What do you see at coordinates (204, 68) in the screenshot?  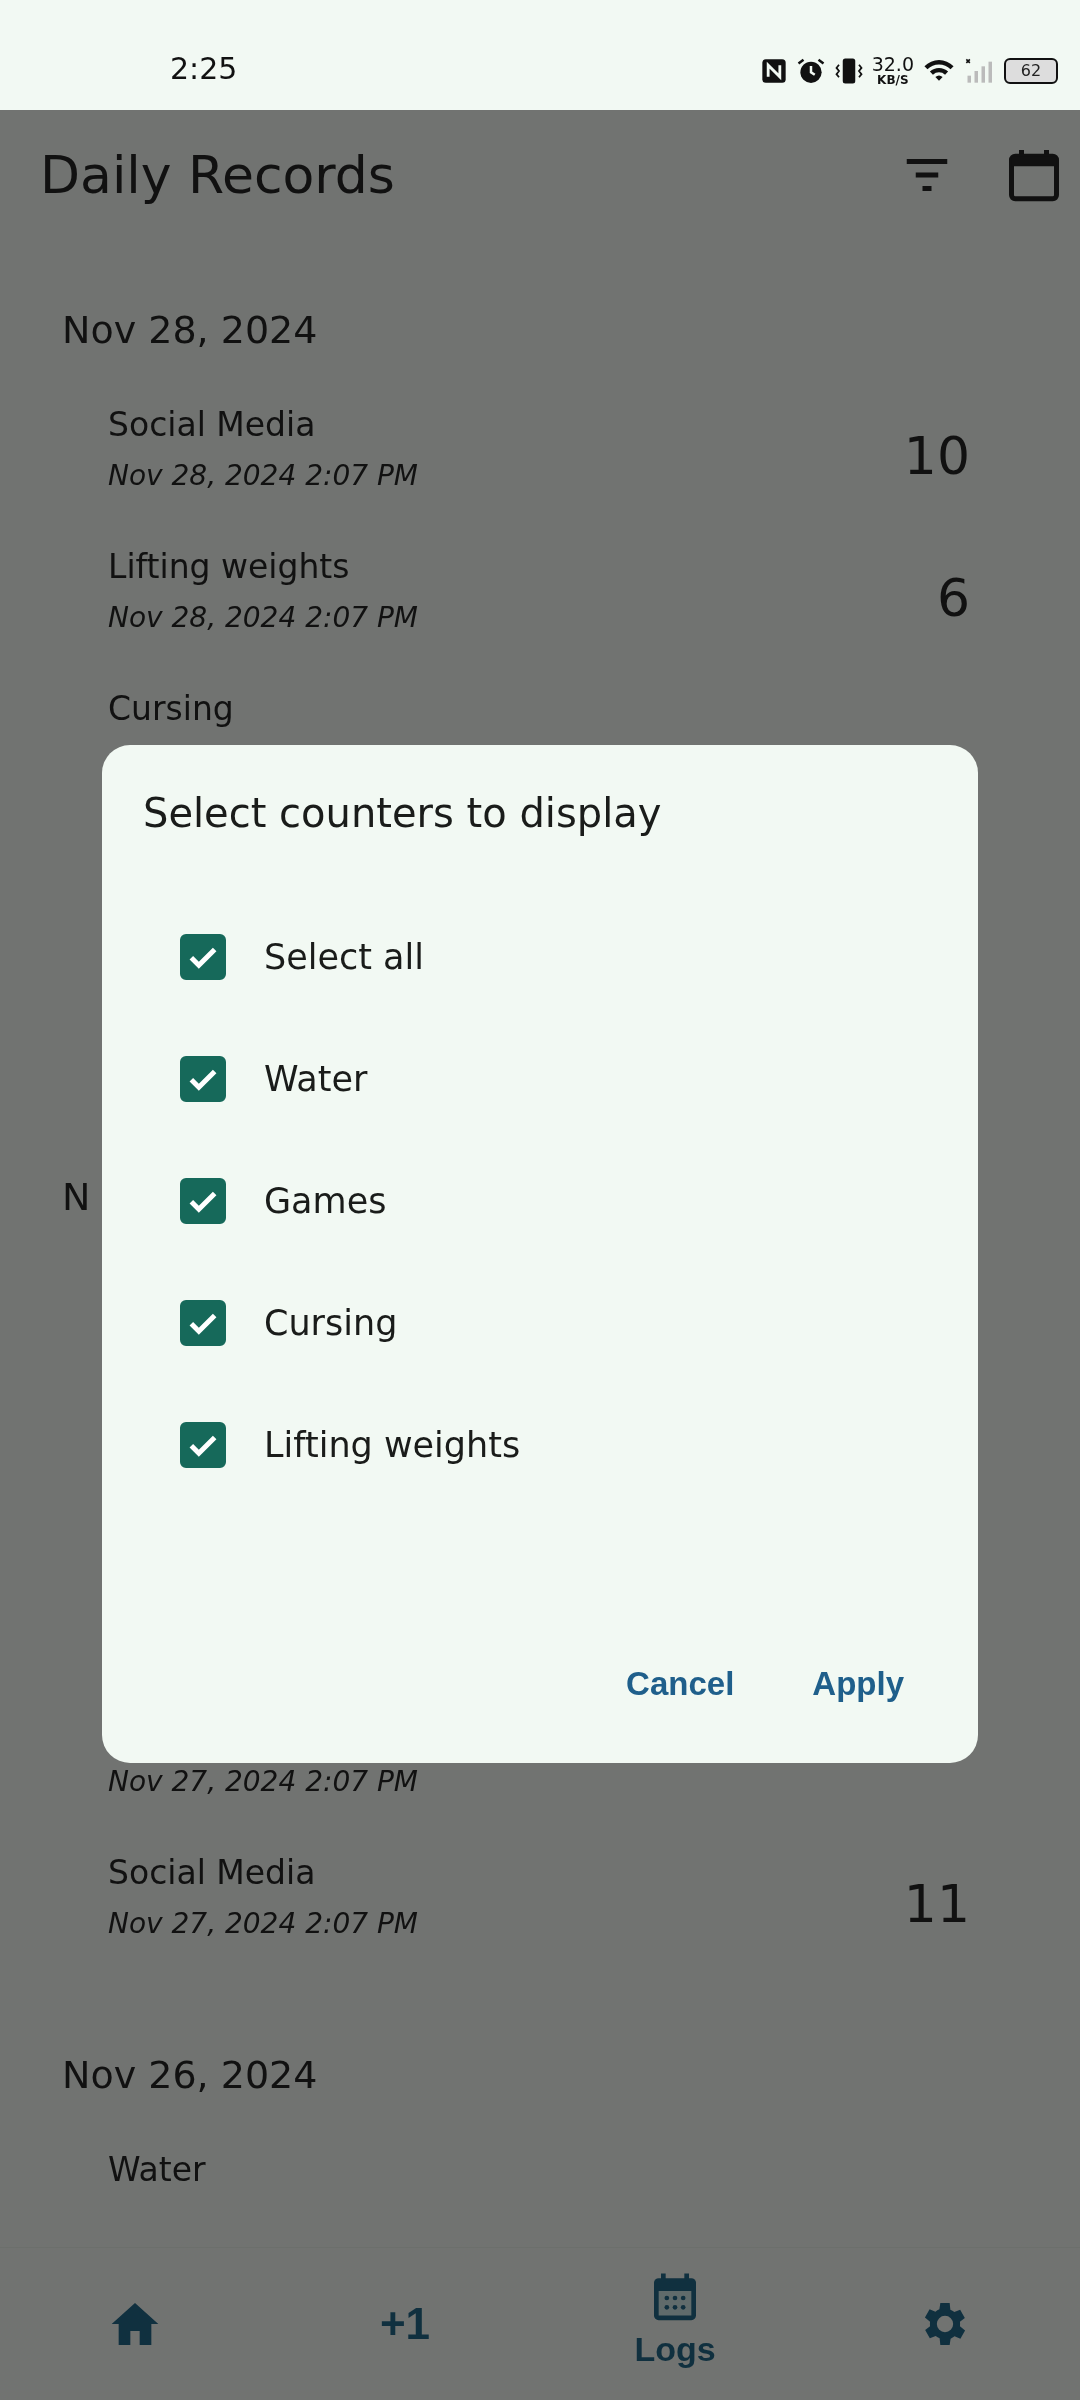 I see `clock-time: 2:25` at bounding box center [204, 68].